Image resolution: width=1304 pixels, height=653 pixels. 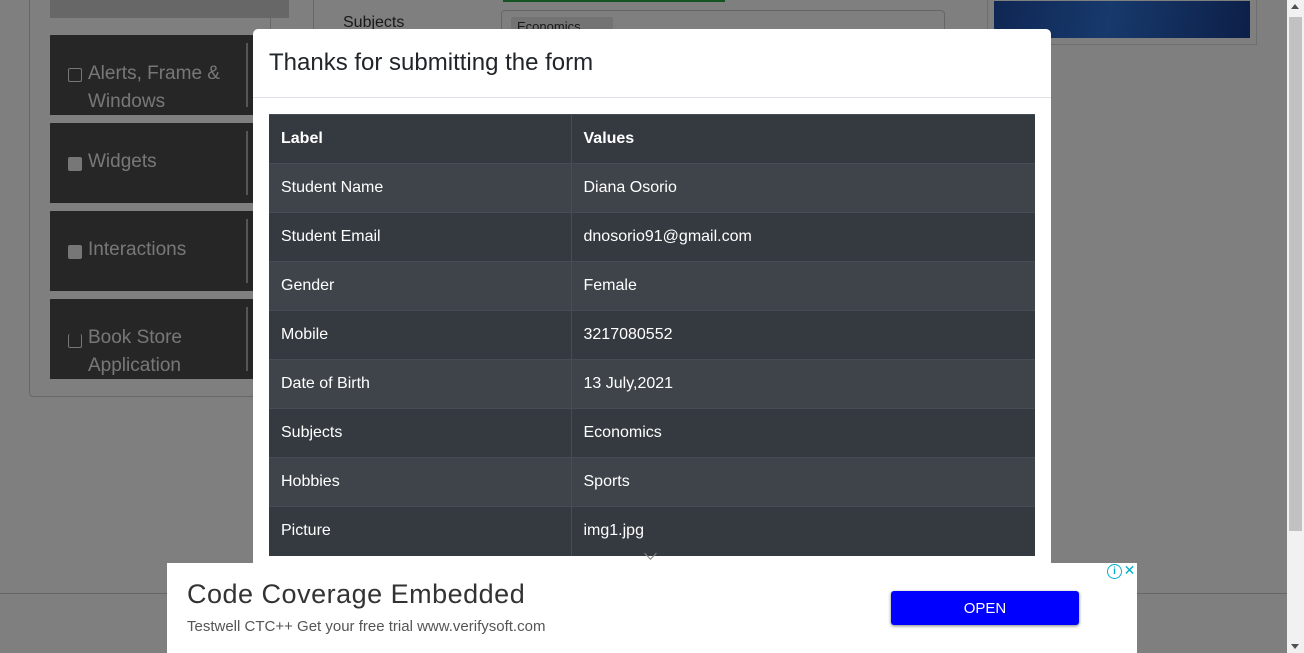 I want to click on table-header-row: Label Values, so click(x=652, y=139).